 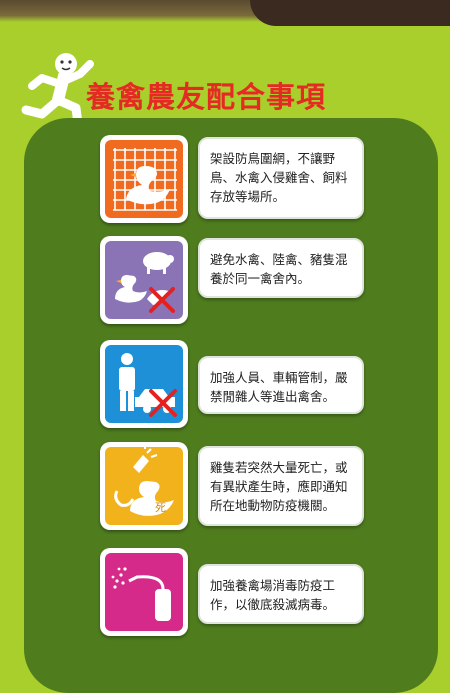 I want to click on instruction-text: 架設防鳥圍網，不讓野鳥、水禽入侵雞舍、飼料存放等場所。, so click(x=279, y=177).